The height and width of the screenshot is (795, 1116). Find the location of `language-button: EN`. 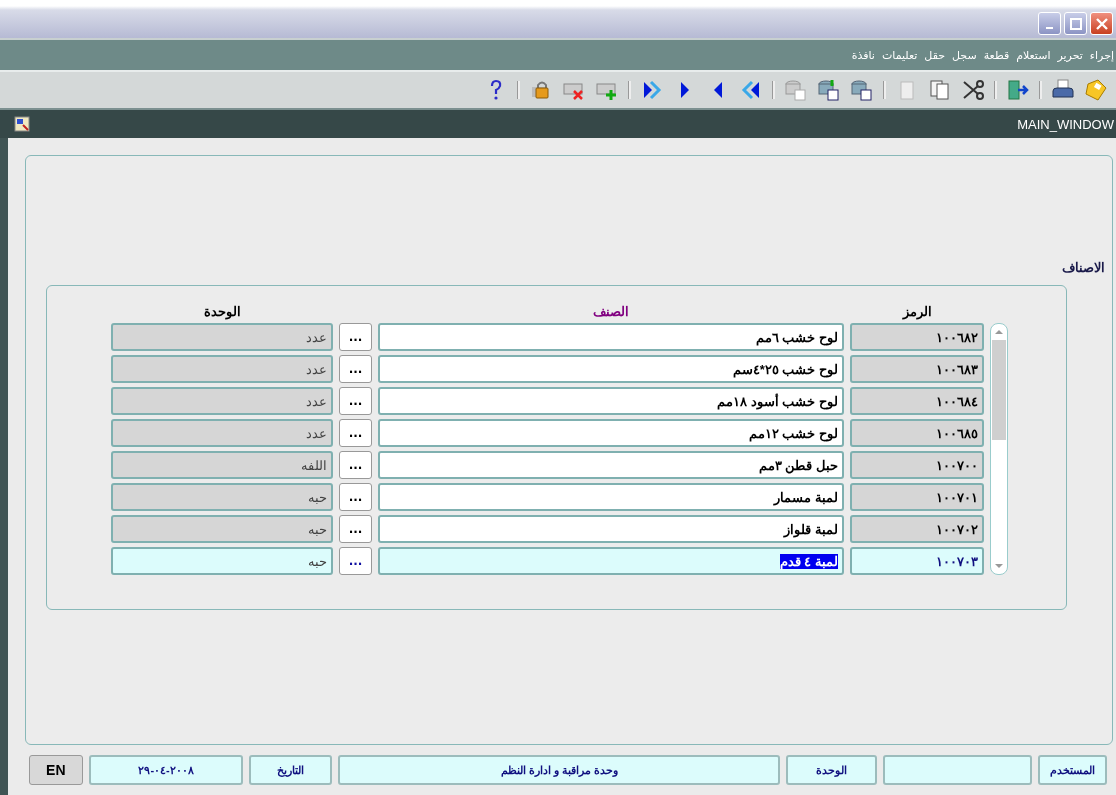

language-button: EN is located at coordinates (56, 770).